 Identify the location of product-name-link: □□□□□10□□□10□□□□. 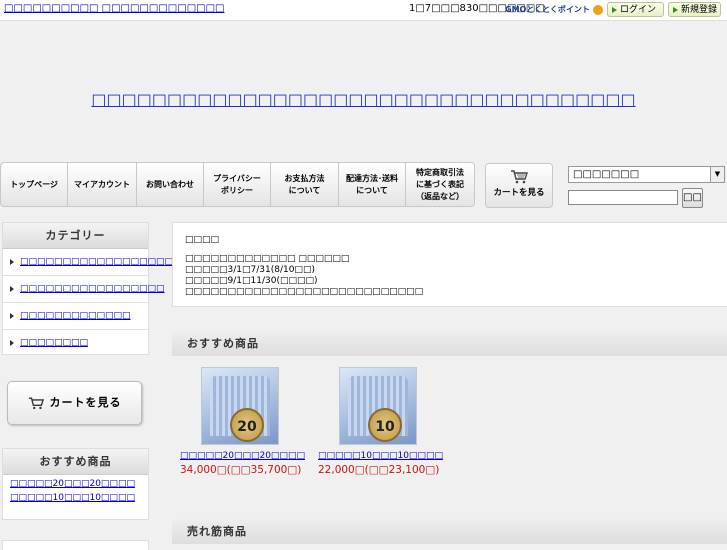
(380, 456).